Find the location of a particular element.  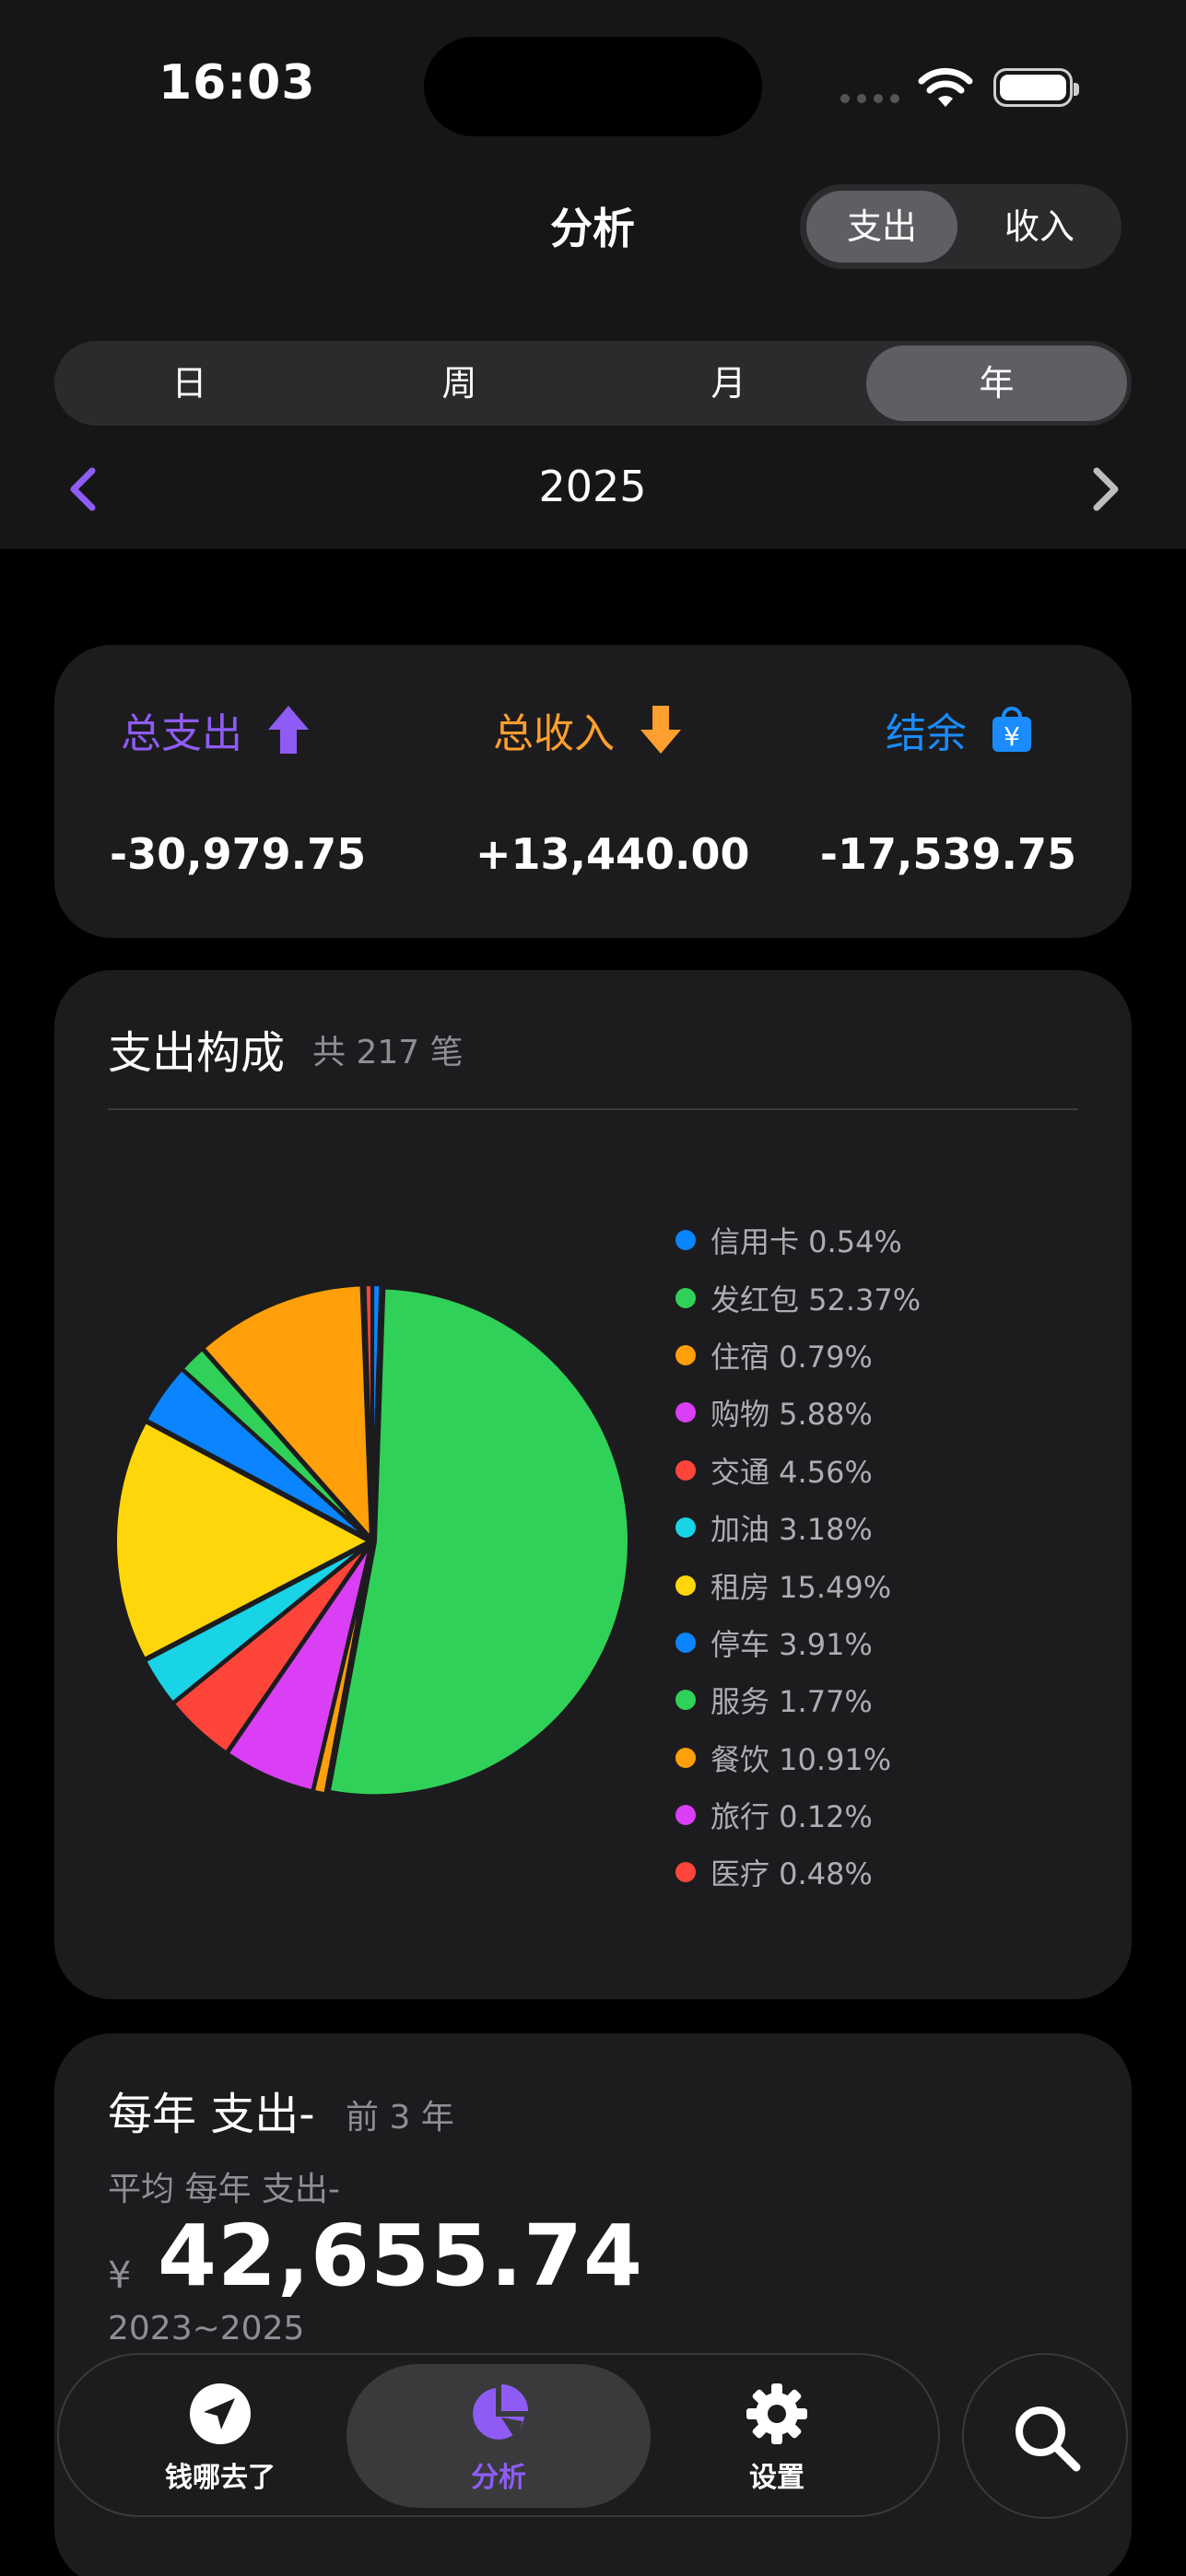

search-icon is located at coordinates (1048, 2439).